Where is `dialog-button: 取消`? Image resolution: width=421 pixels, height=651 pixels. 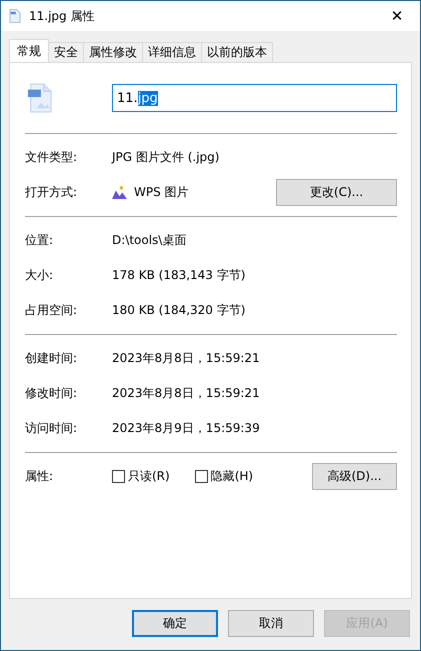 dialog-button: 取消 is located at coordinates (271, 623).